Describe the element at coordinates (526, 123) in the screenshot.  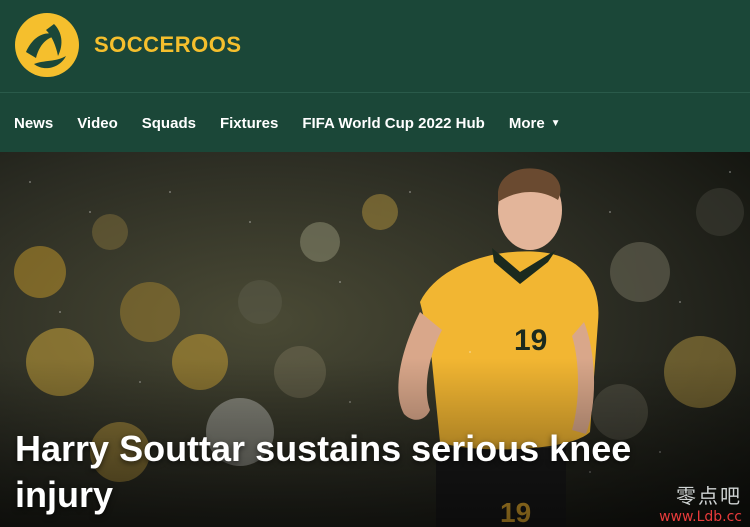
I see `nav-more-label: More` at that location.